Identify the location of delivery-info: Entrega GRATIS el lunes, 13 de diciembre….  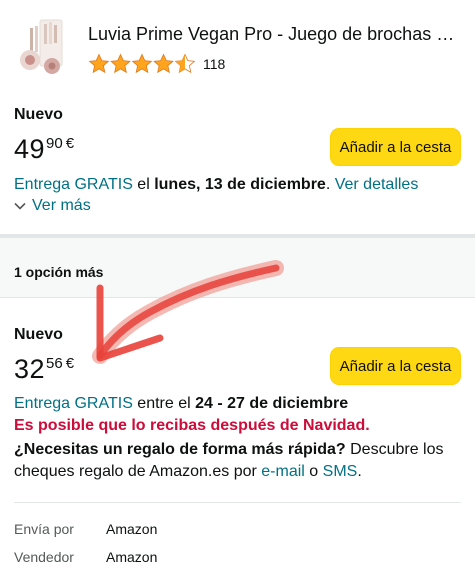
(216, 184).